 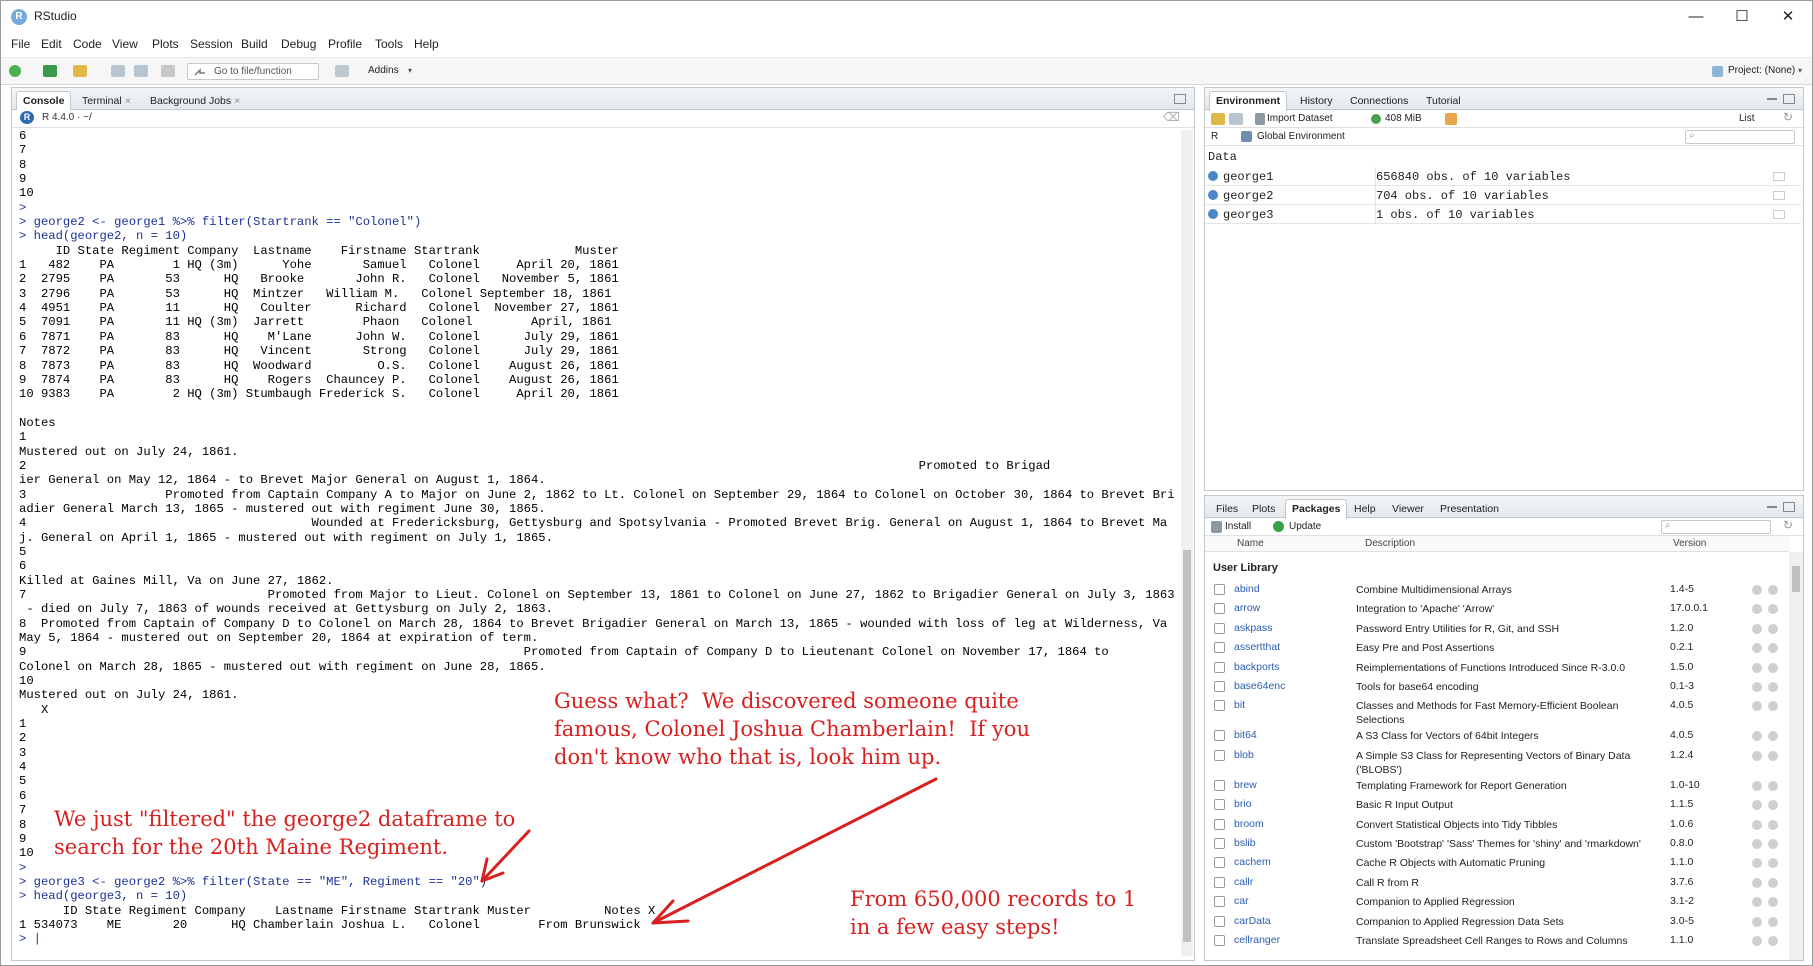 What do you see at coordinates (1245, 735) in the screenshot?
I see `package-name: bit64` at bounding box center [1245, 735].